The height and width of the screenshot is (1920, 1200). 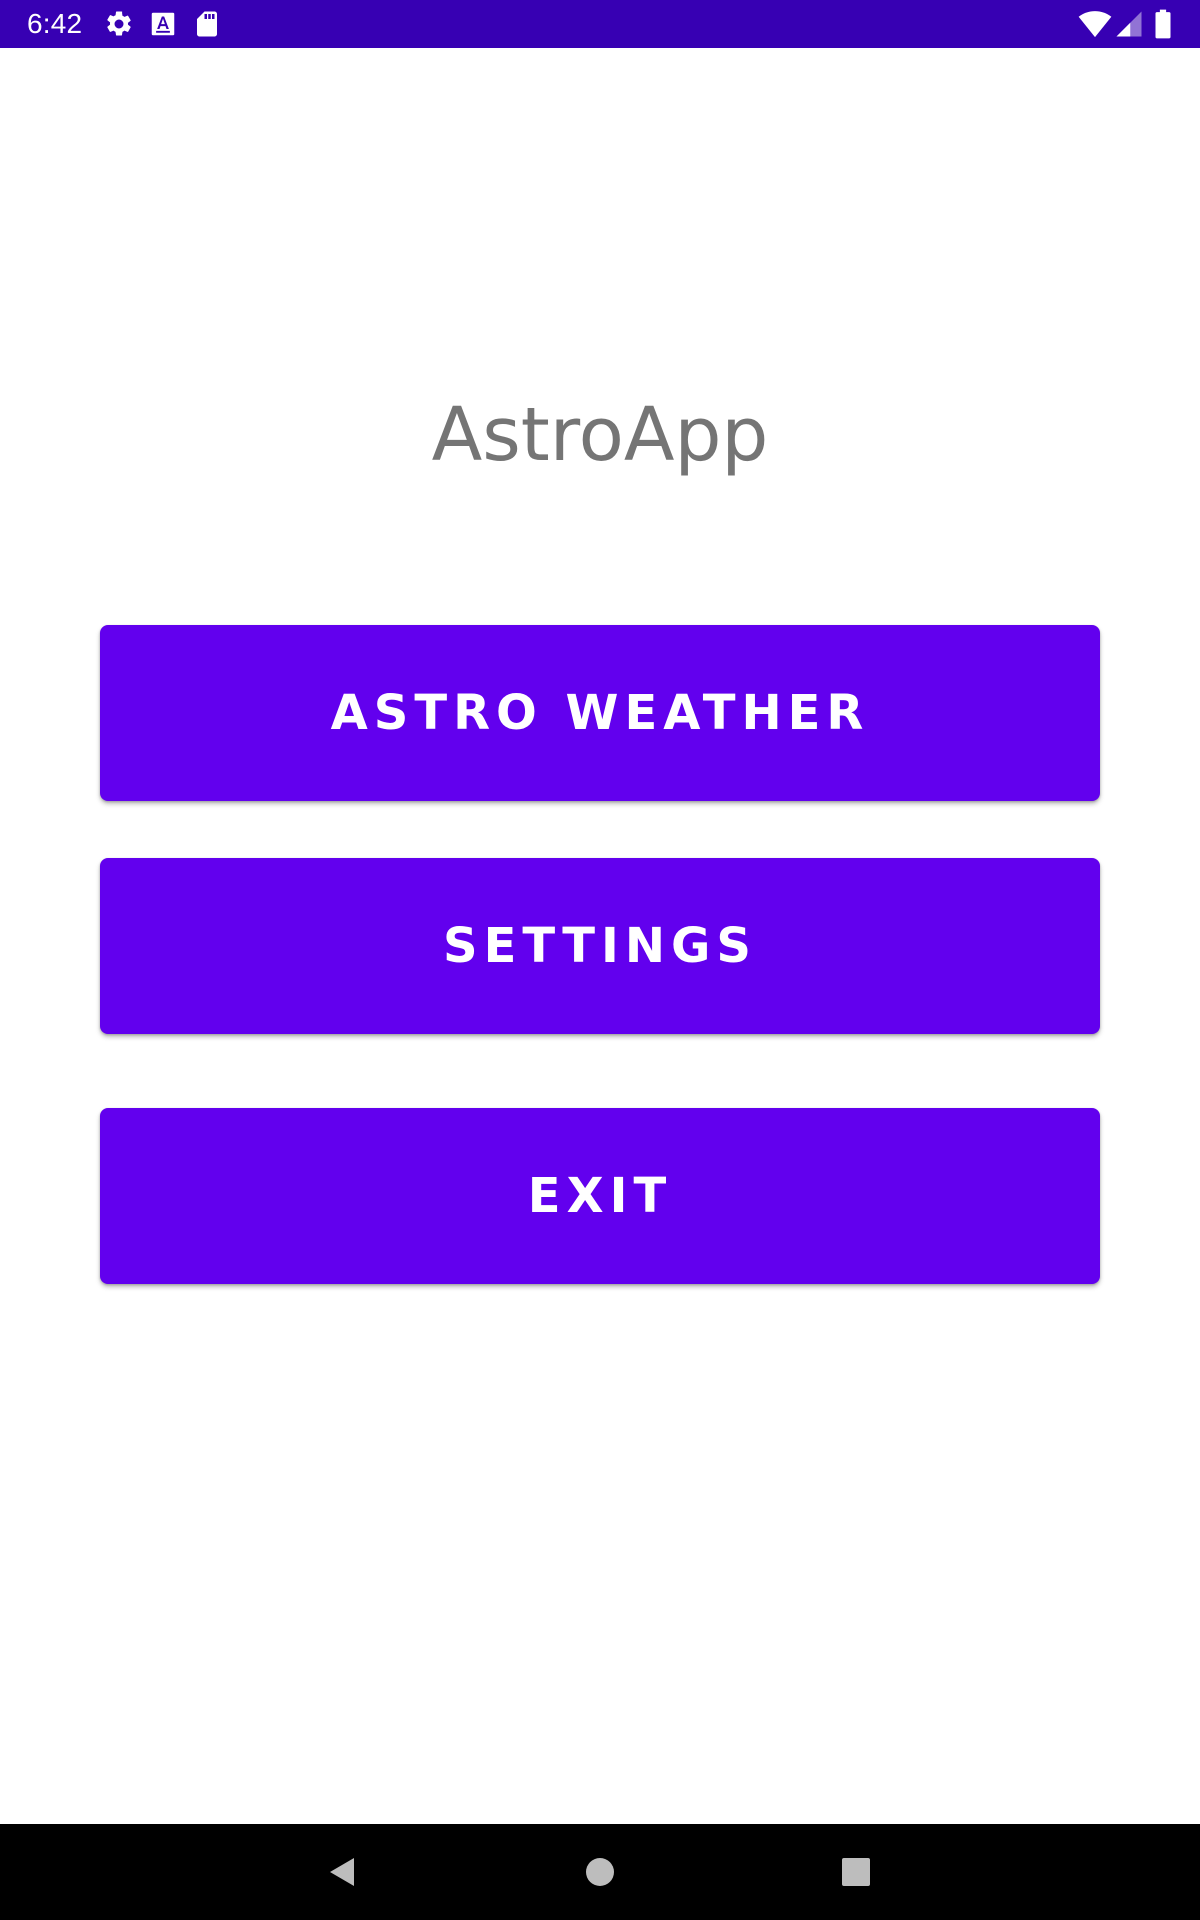 What do you see at coordinates (207, 24) in the screenshot?
I see `sd-card-icon` at bounding box center [207, 24].